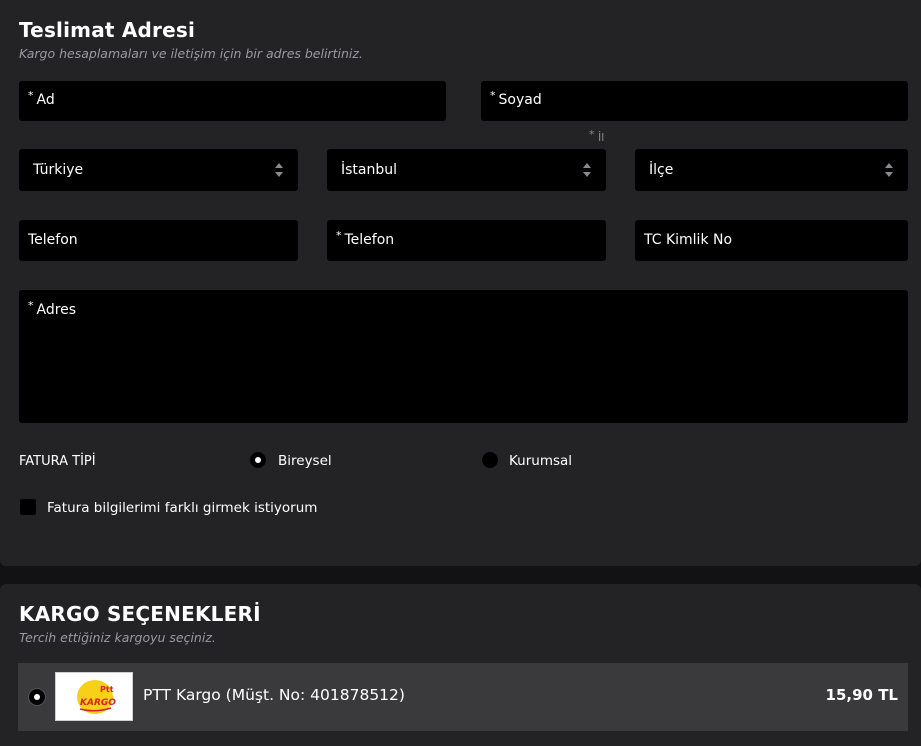 This screenshot has height=746, width=921. Describe the element at coordinates (305, 461) in the screenshot. I see `invoice-individual-label: Bireysel` at that location.